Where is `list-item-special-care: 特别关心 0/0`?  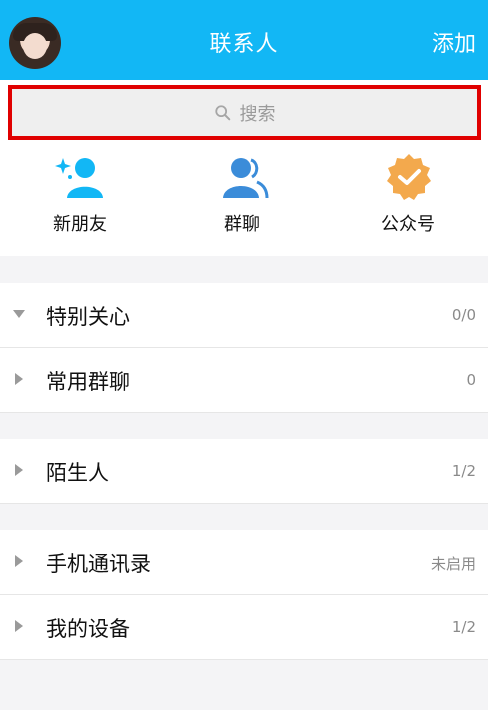 list-item-special-care: 特别关心 0/0 is located at coordinates (244, 315).